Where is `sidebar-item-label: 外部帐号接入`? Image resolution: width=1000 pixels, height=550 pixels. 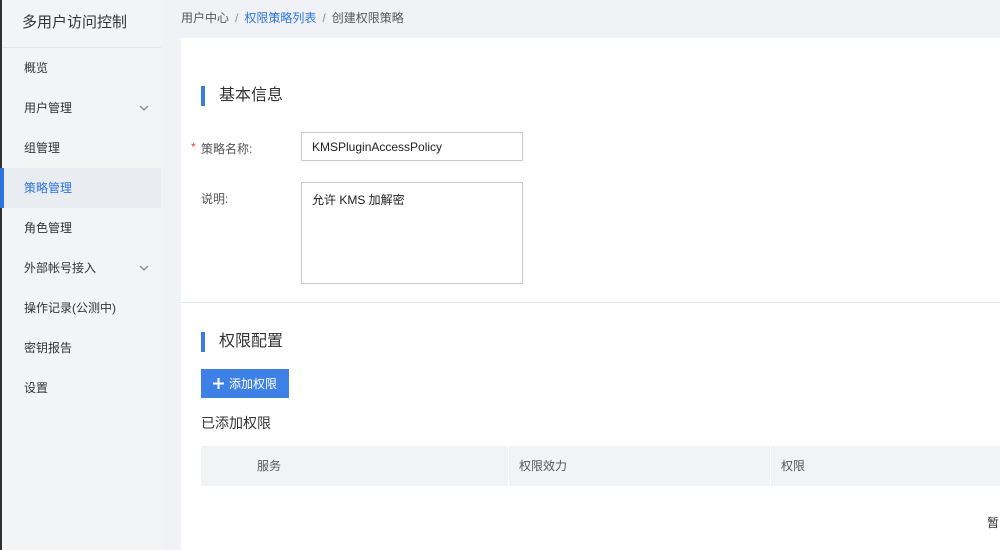 sidebar-item-label: 外部帐号接入 is located at coordinates (60, 268).